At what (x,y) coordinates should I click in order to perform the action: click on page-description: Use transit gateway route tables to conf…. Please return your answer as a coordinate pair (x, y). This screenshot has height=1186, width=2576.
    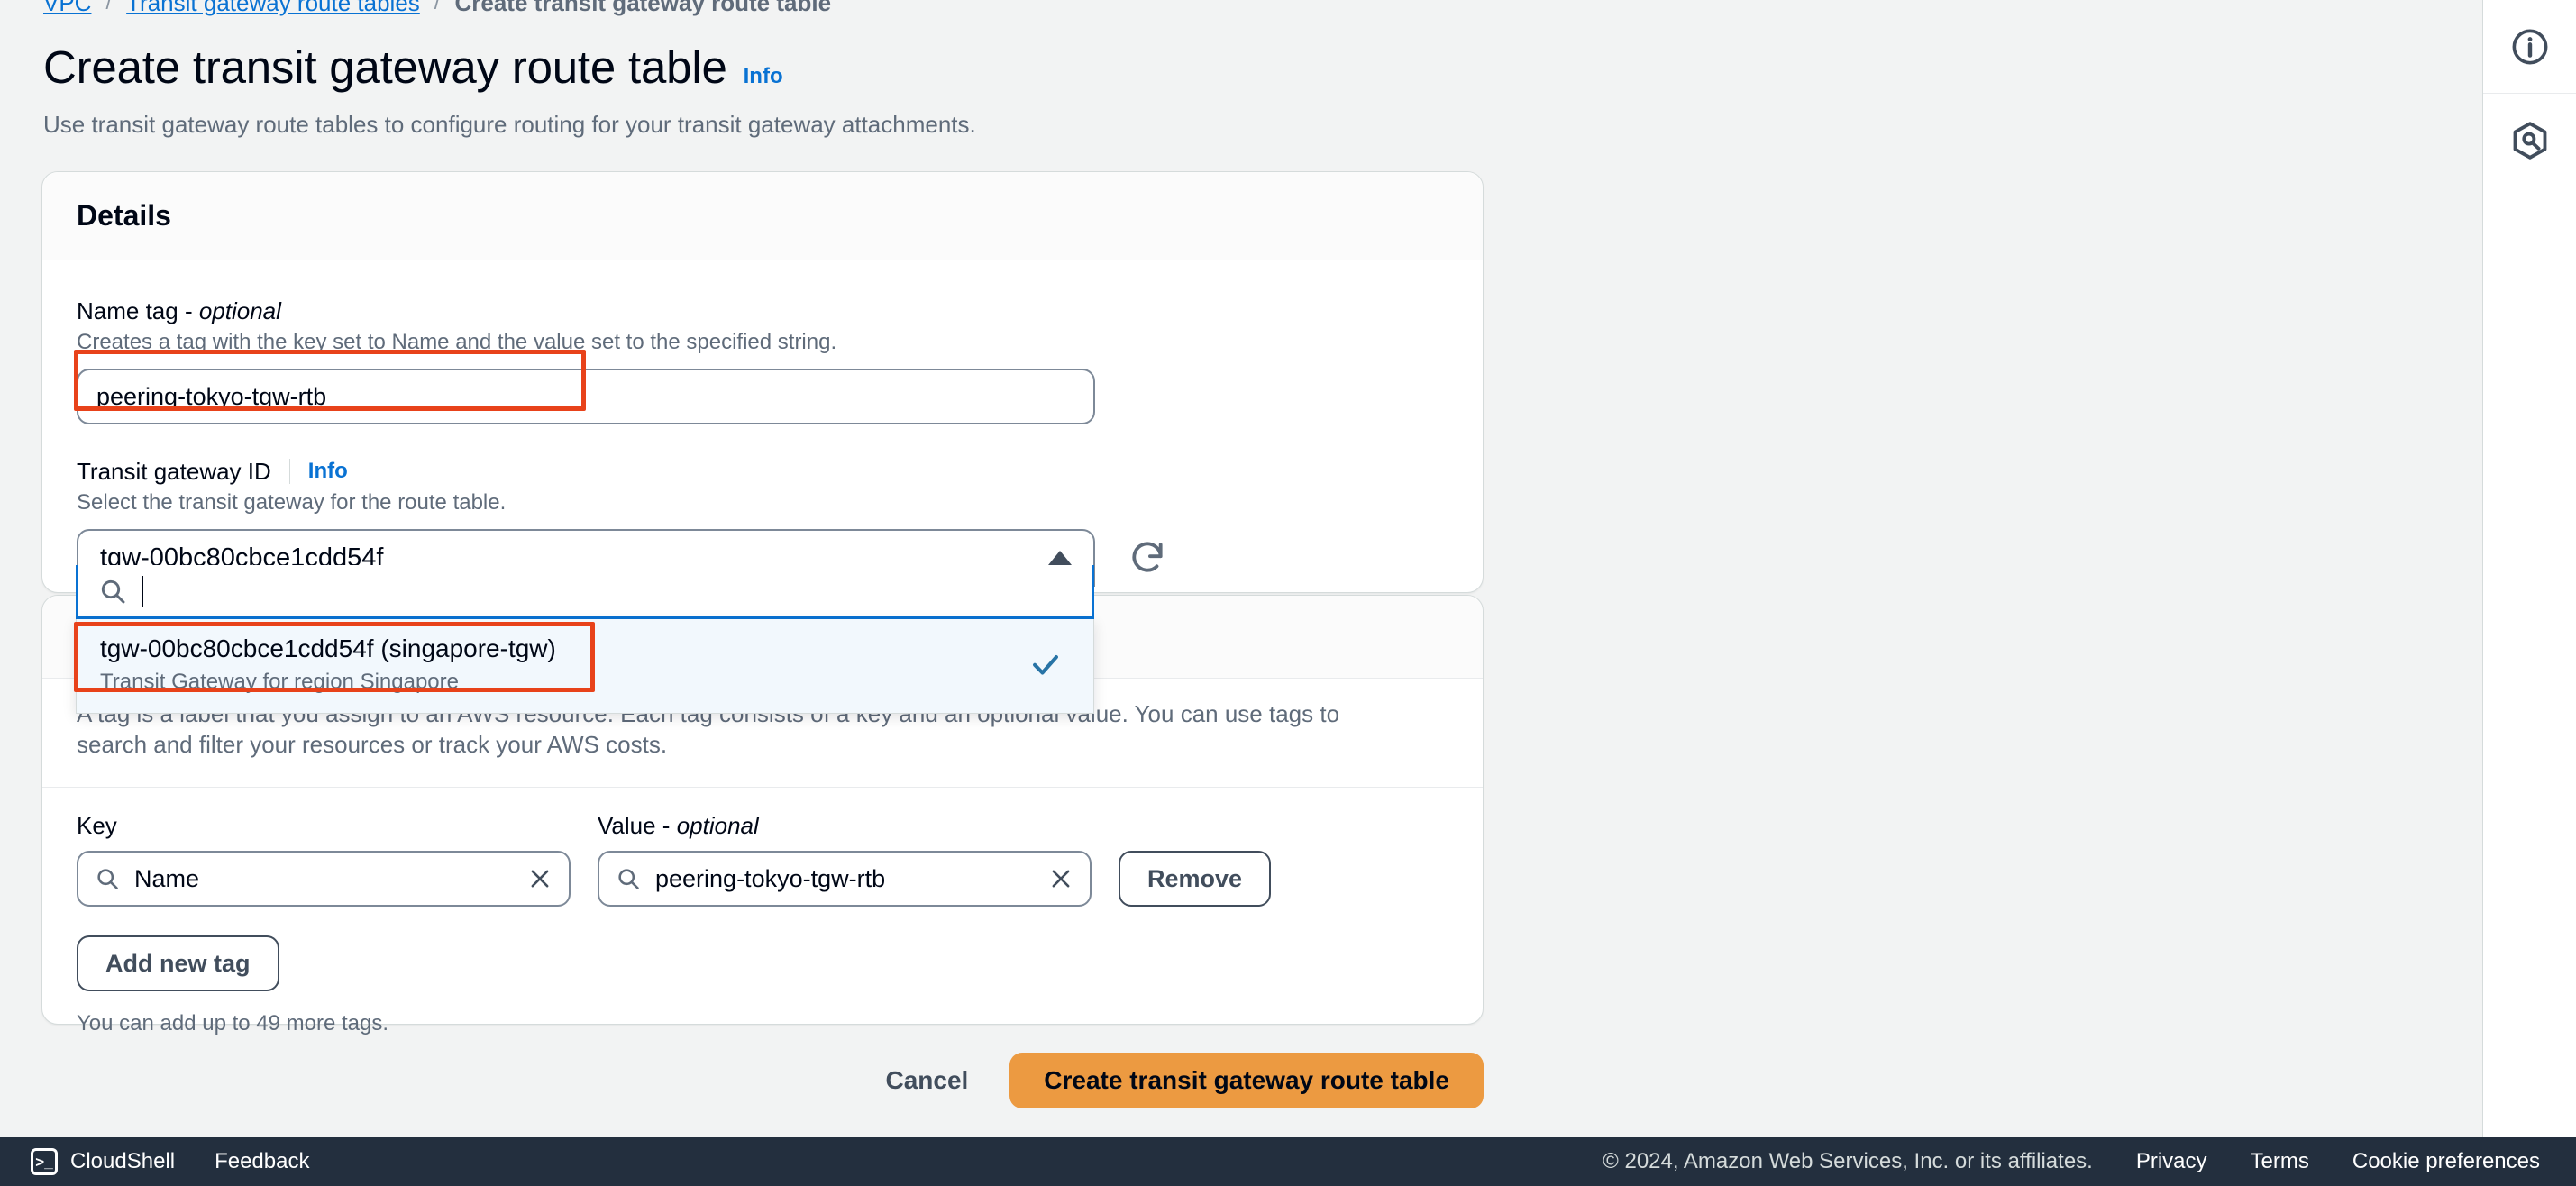
    Looking at the image, I should click on (510, 124).